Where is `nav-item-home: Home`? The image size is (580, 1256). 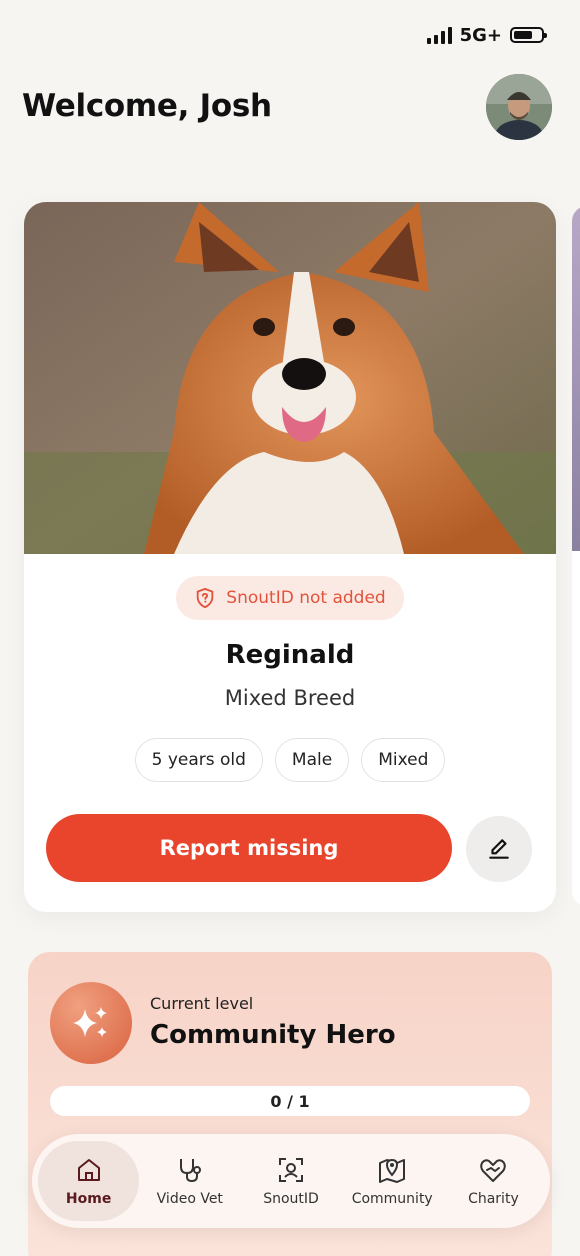
nav-item-home: Home is located at coordinates (89, 1181).